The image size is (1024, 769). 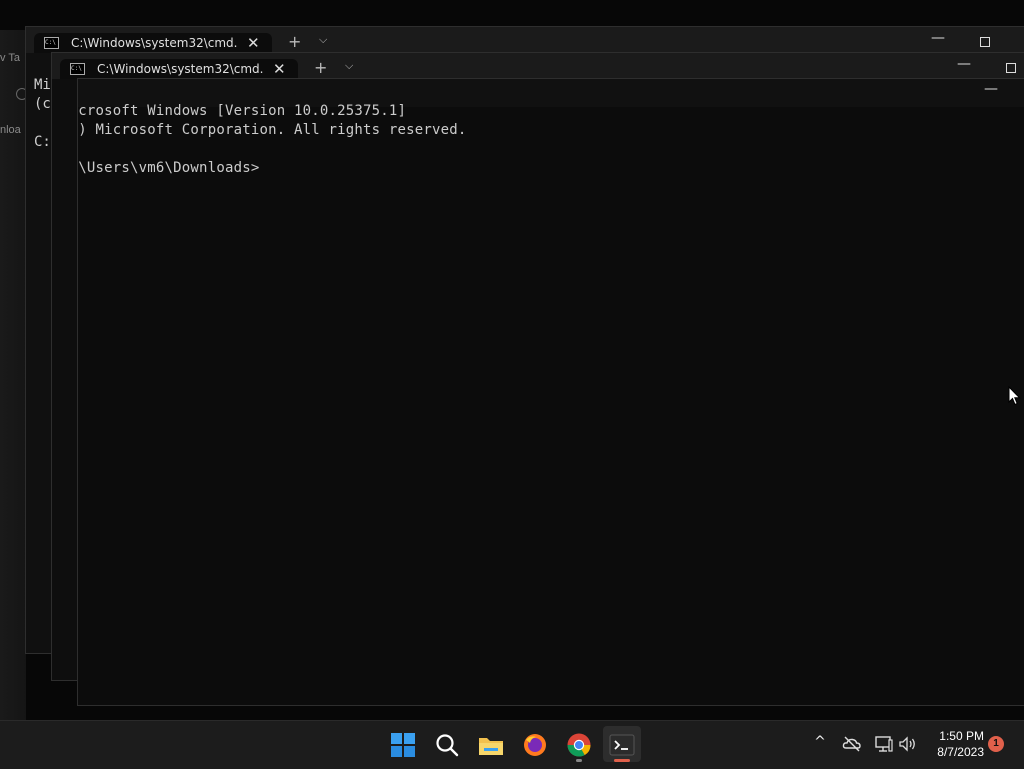 What do you see at coordinates (579, 745) in the screenshot?
I see `chrome-icon` at bounding box center [579, 745].